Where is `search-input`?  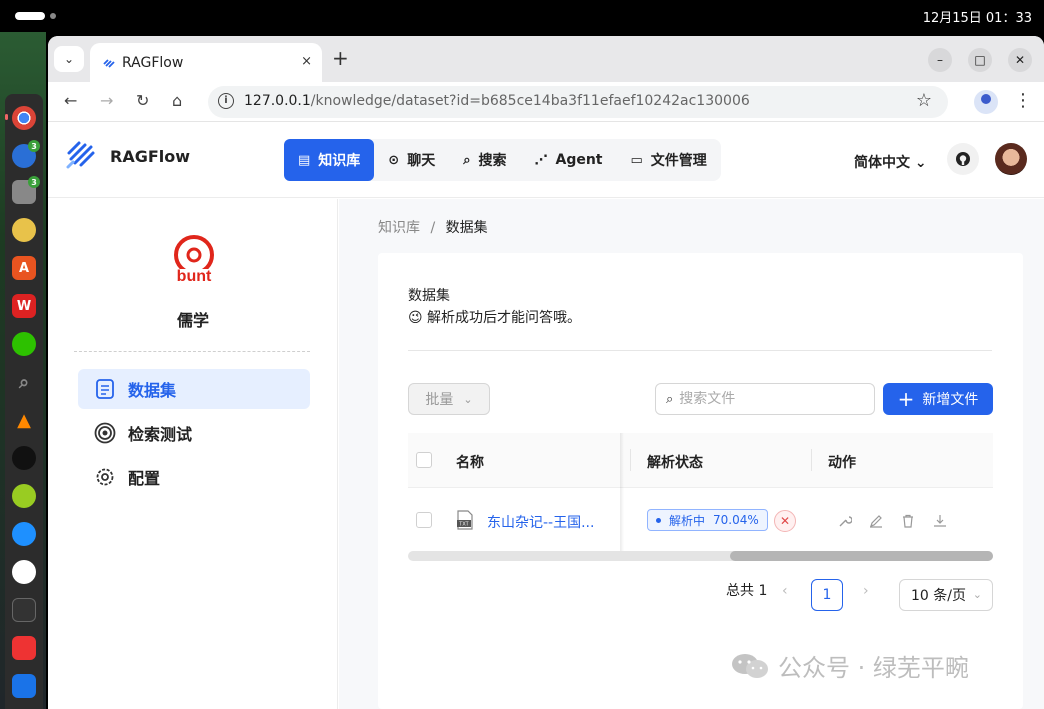
search-input is located at coordinates (769, 399).